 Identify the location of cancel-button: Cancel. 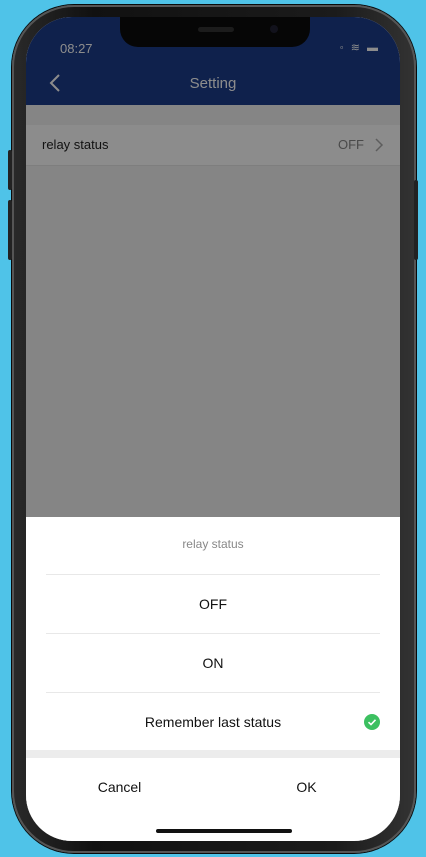
(119, 787).